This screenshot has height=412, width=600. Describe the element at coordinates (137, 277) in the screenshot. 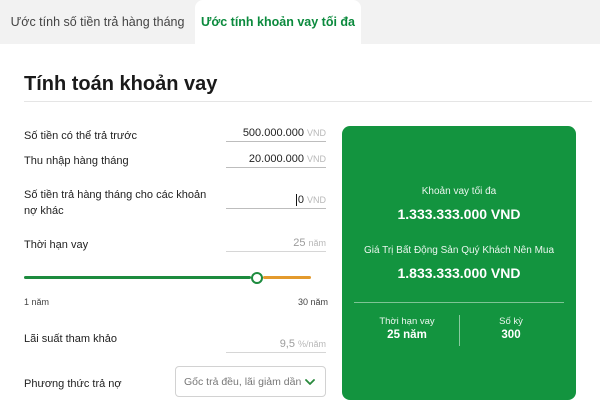

I see `slider-track-filled` at that location.